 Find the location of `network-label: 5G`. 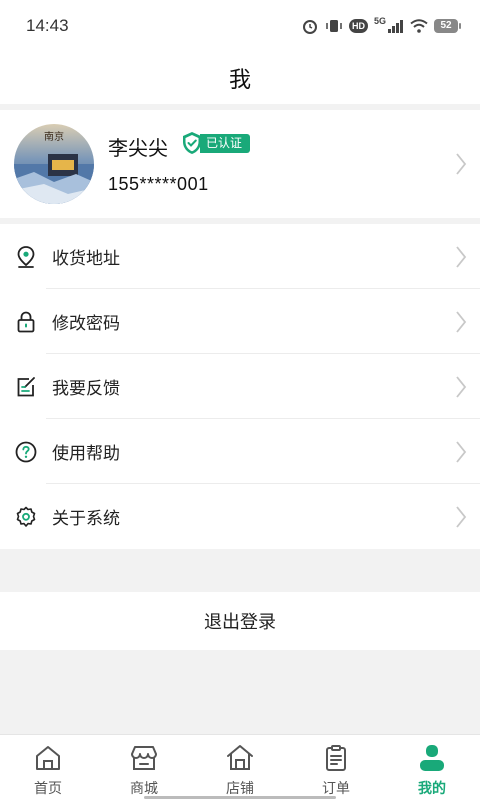

network-label: 5G is located at coordinates (379, 21).